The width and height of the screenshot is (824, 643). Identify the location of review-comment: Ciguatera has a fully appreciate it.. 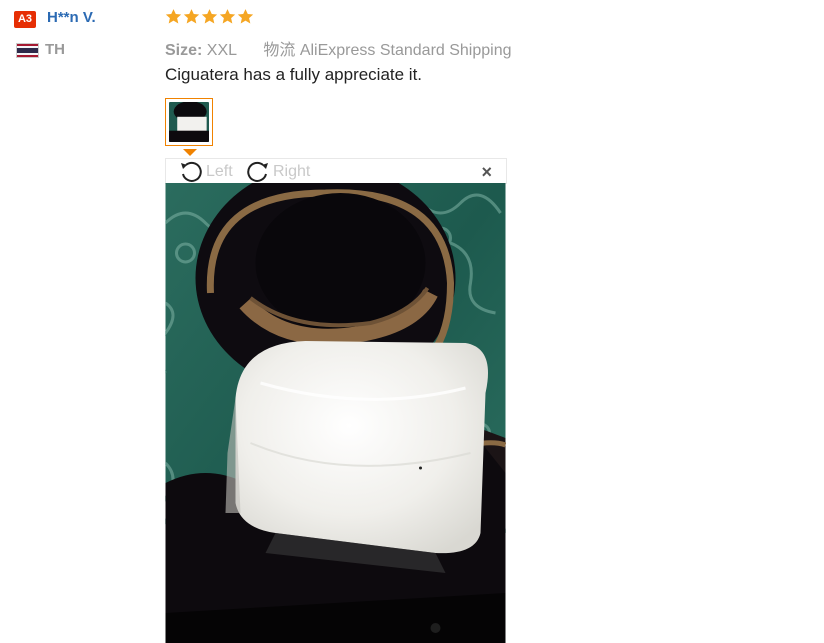
(294, 74).